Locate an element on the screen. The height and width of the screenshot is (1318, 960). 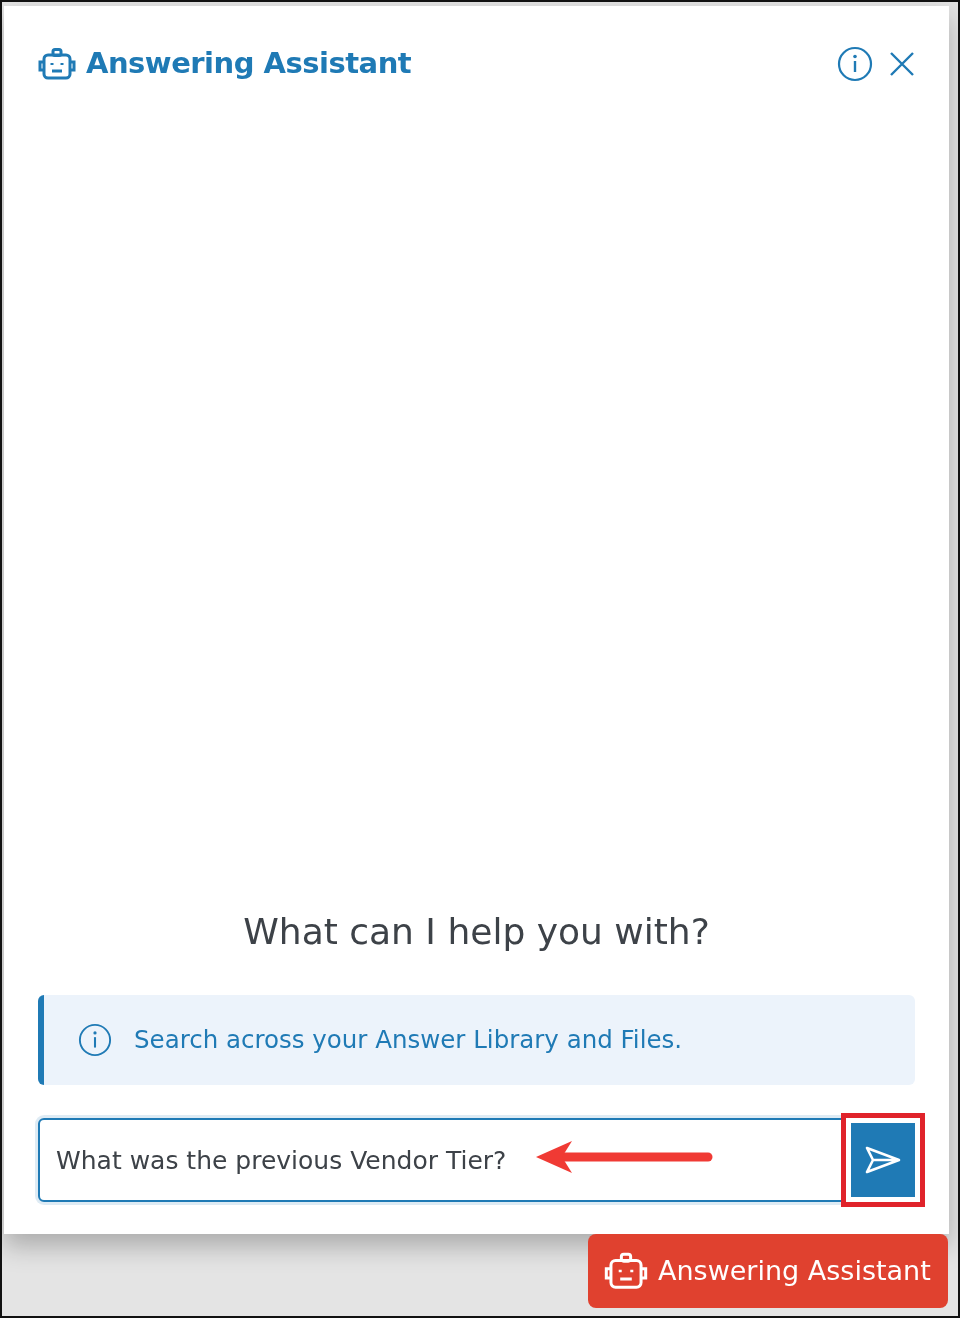
assistant-launcher-button: Answering Assistant is located at coordinates (768, 1271).